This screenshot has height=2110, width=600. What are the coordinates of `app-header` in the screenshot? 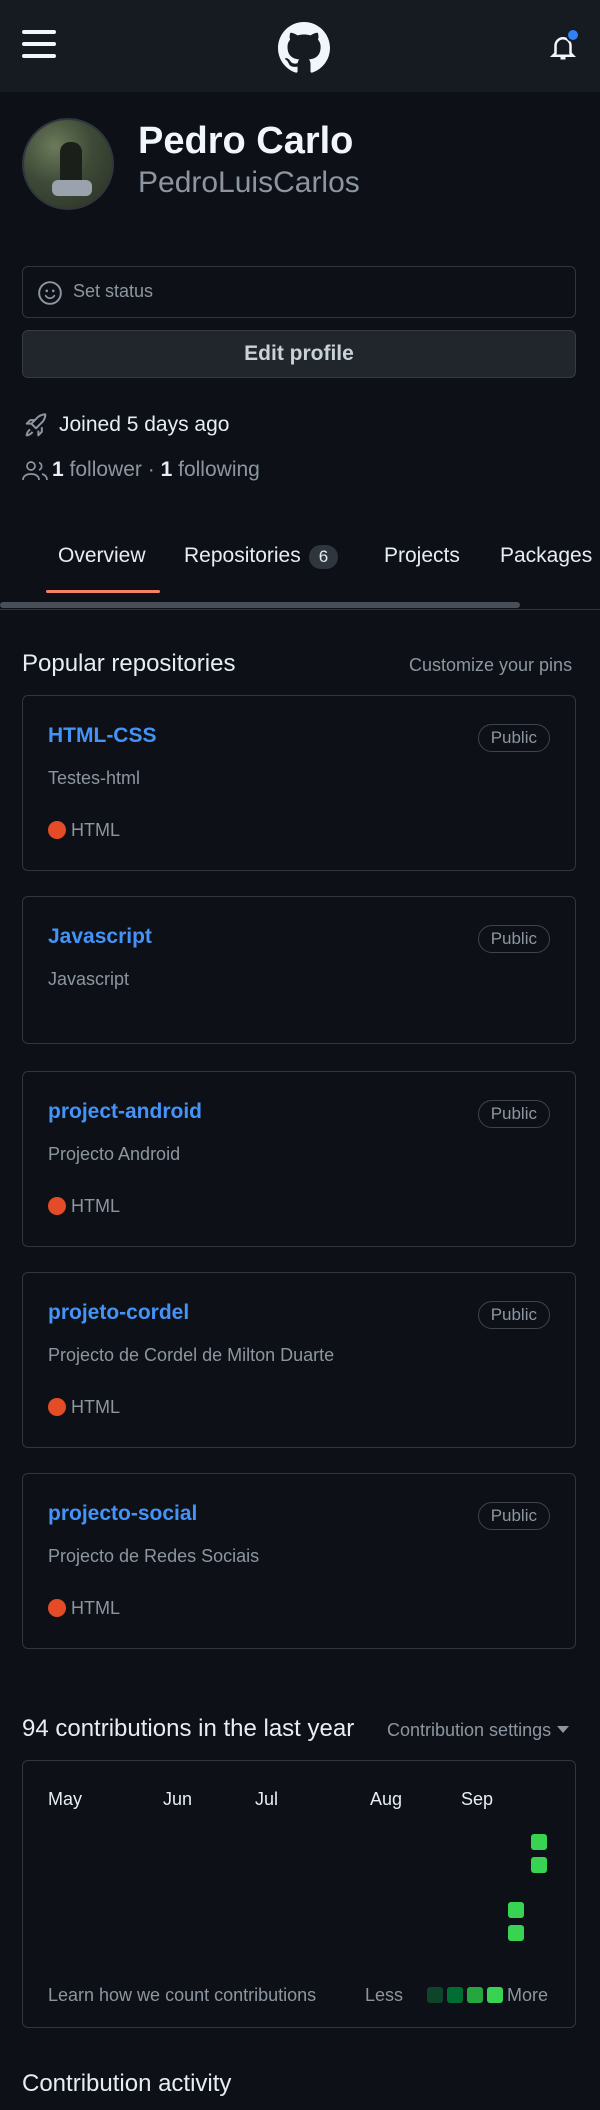 It's located at (300, 46).